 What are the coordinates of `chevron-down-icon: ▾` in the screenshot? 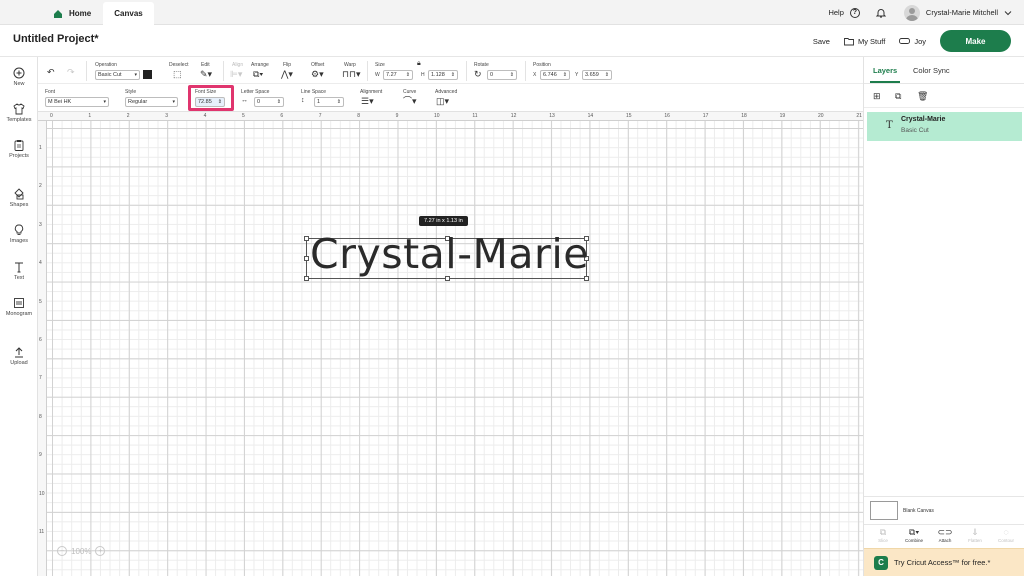 It's located at (135, 75).